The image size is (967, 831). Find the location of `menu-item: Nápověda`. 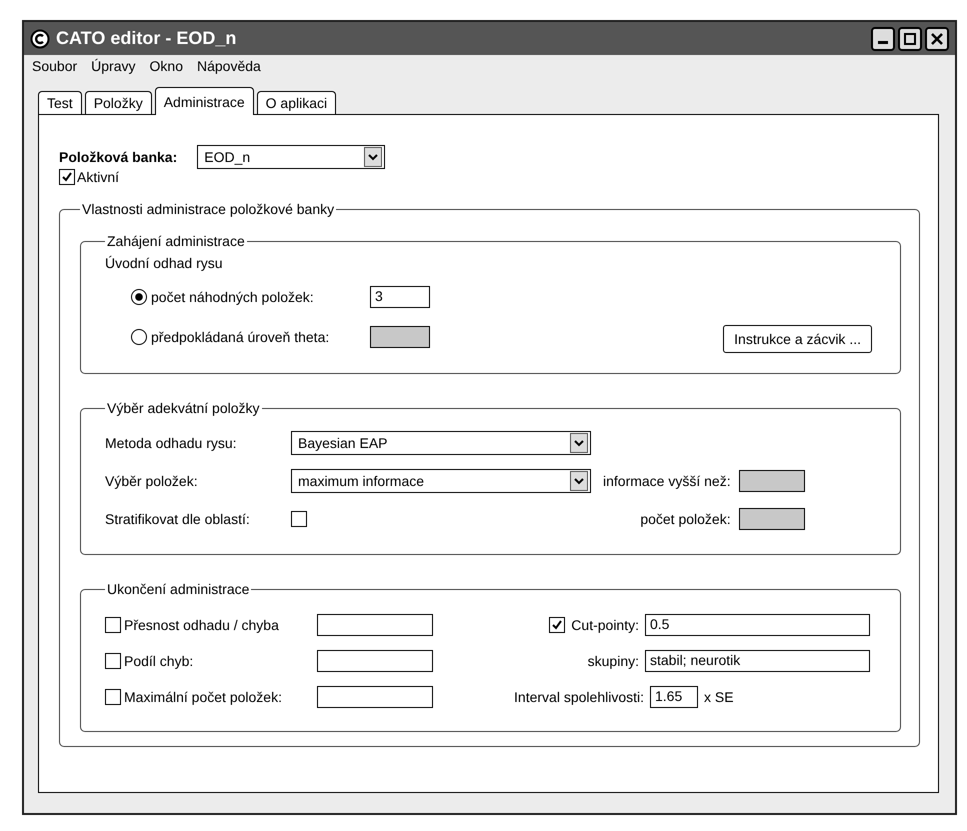

menu-item: Nápověda is located at coordinates (228, 66).